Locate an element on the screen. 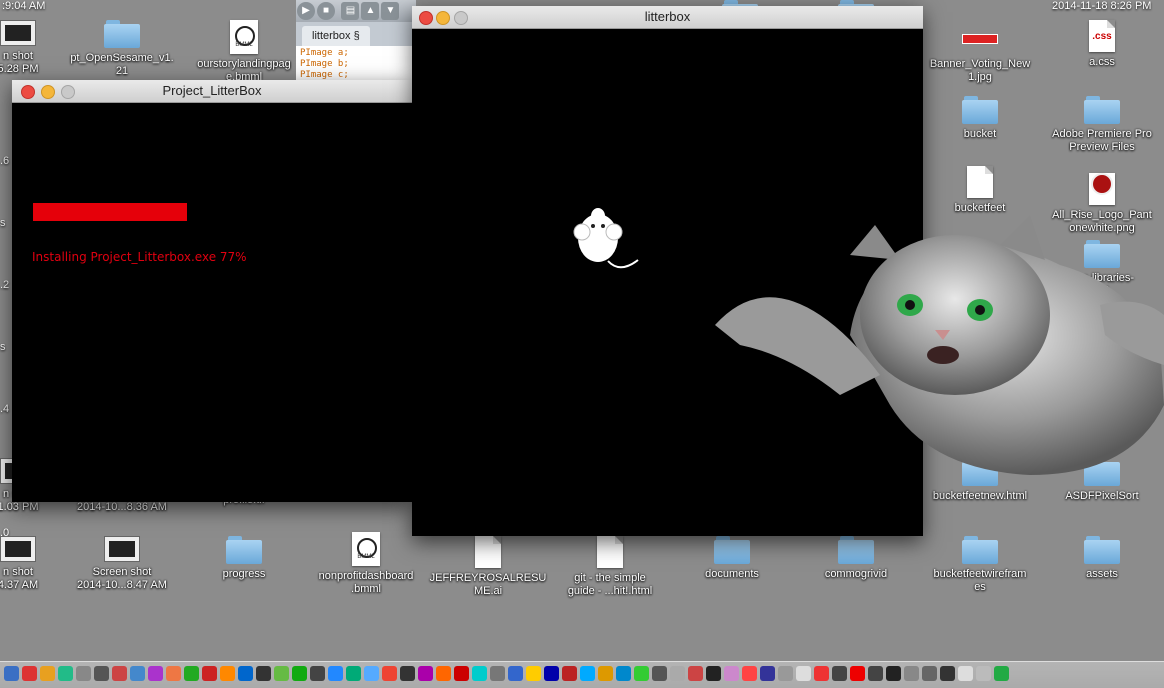 The image size is (1164, 688). edge-label: s is located at coordinates (3, 223).